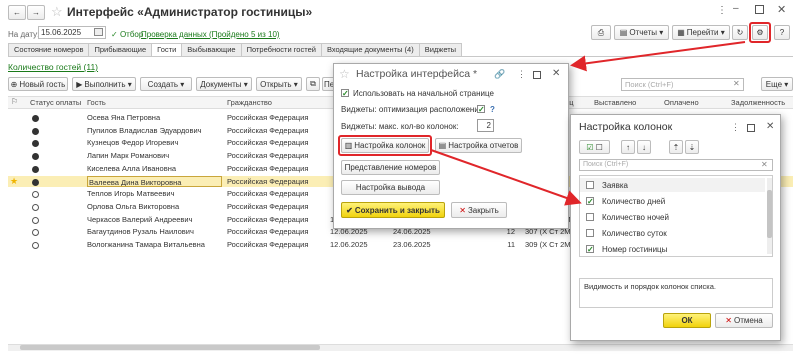 This screenshot has height=356, width=800. What do you see at coordinates (49, 49) in the screenshot?
I see `tab-room-status: Состояние номеров` at bounding box center [49, 49].